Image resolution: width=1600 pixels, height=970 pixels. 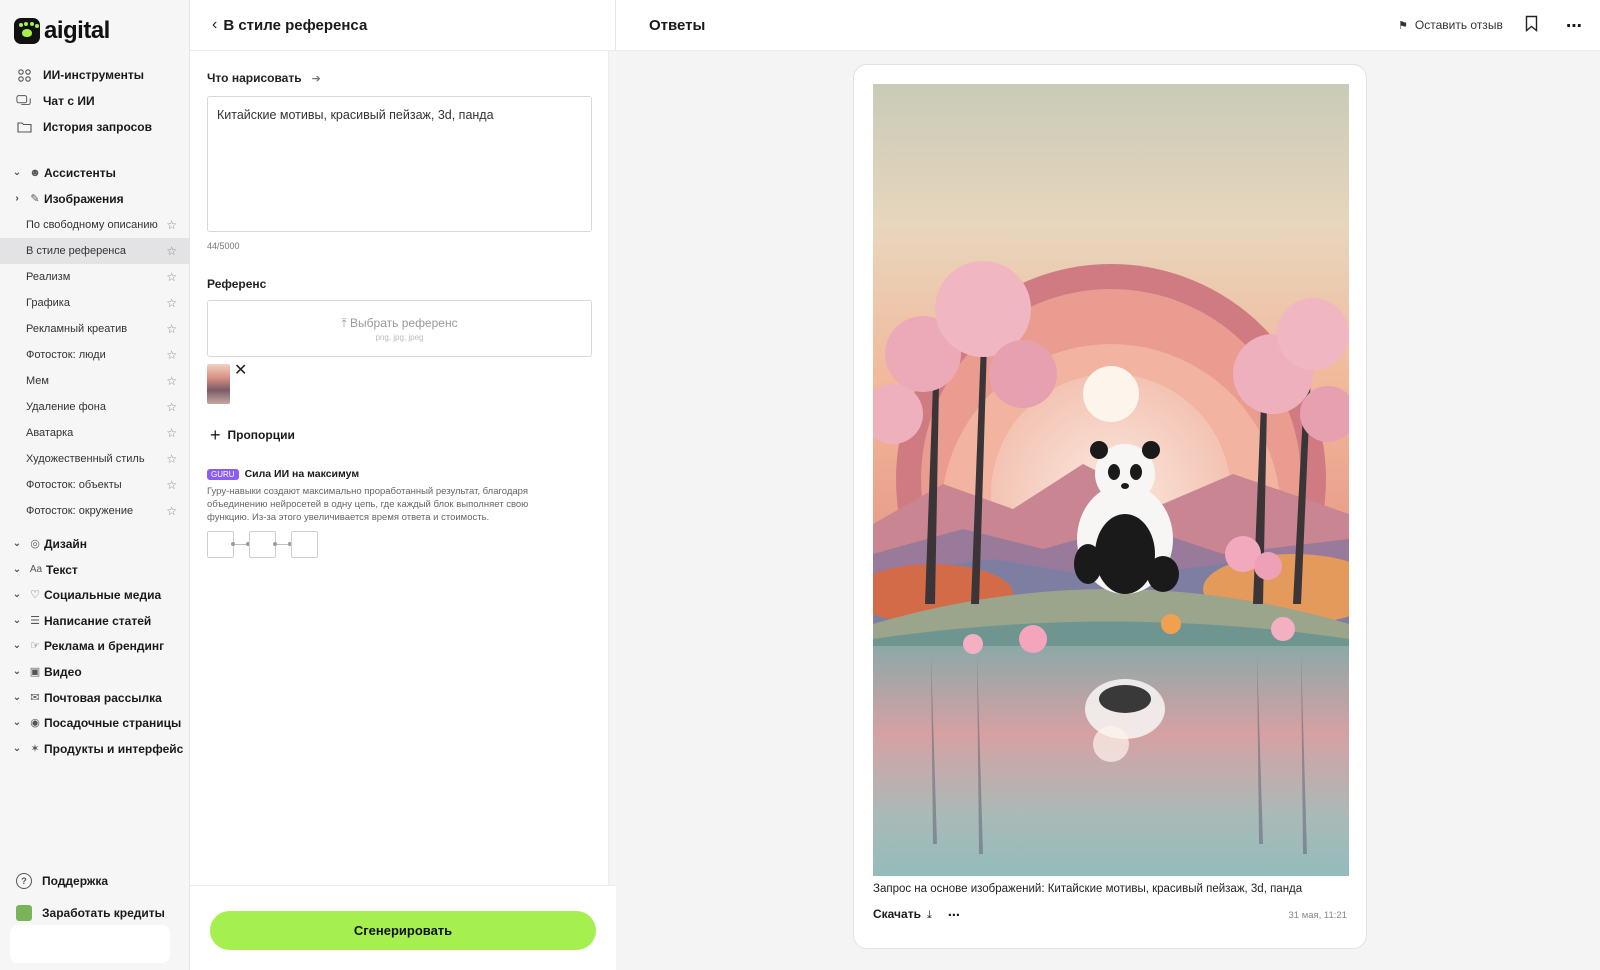 I want to click on logo: aigital, so click(x=62, y=31).